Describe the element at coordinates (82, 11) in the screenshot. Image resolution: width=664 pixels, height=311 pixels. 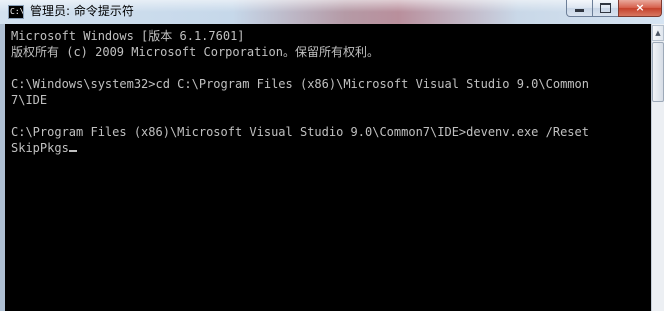
I see `window-title: 管理员: 命令提示符` at that location.